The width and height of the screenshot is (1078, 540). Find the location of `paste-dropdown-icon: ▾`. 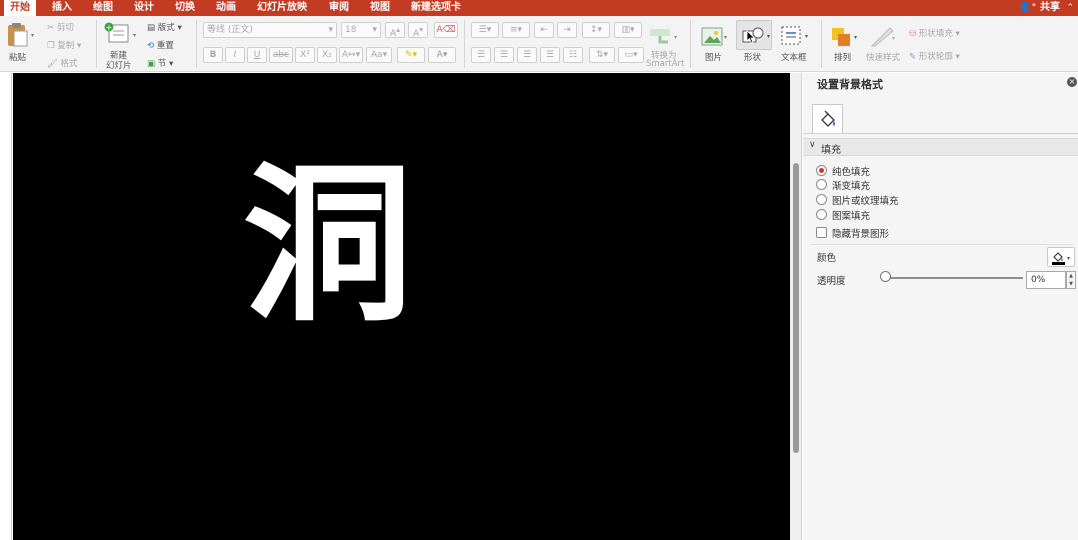

paste-dropdown-icon: ▾ is located at coordinates (32, 35).